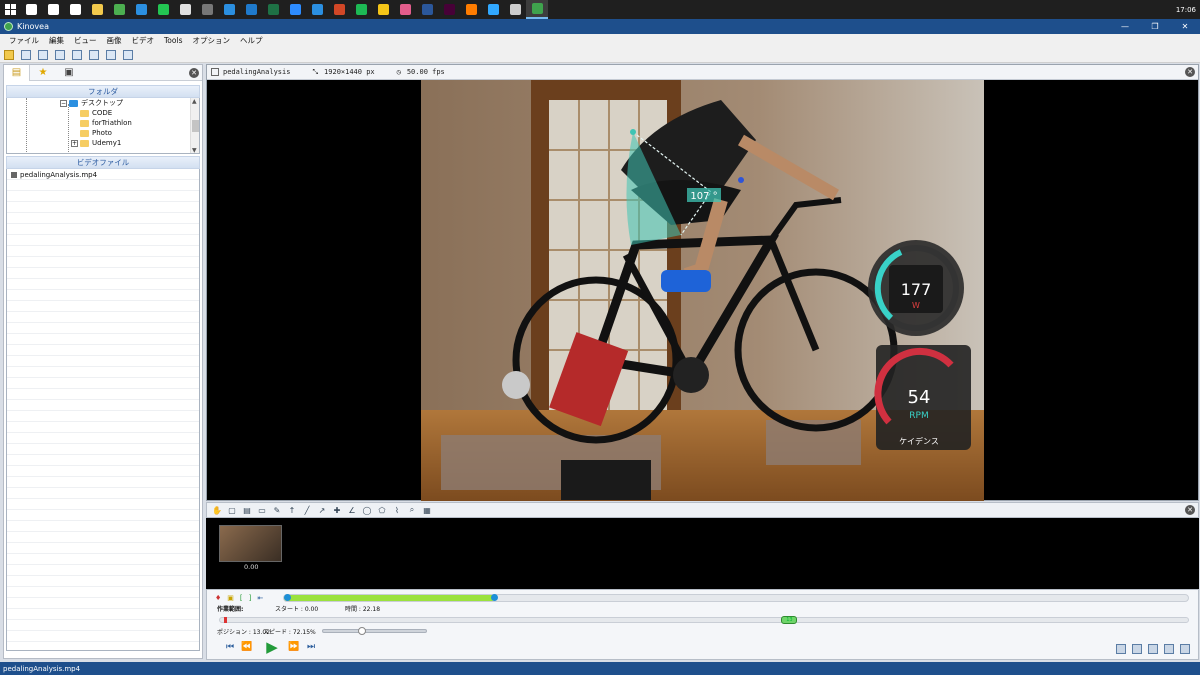 The width and height of the screenshot is (1200, 675). What do you see at coordinates (91, 103) in the screenshot?
I see `folder-tree-item: − デスクトップ` at bounding box center [91, 103].